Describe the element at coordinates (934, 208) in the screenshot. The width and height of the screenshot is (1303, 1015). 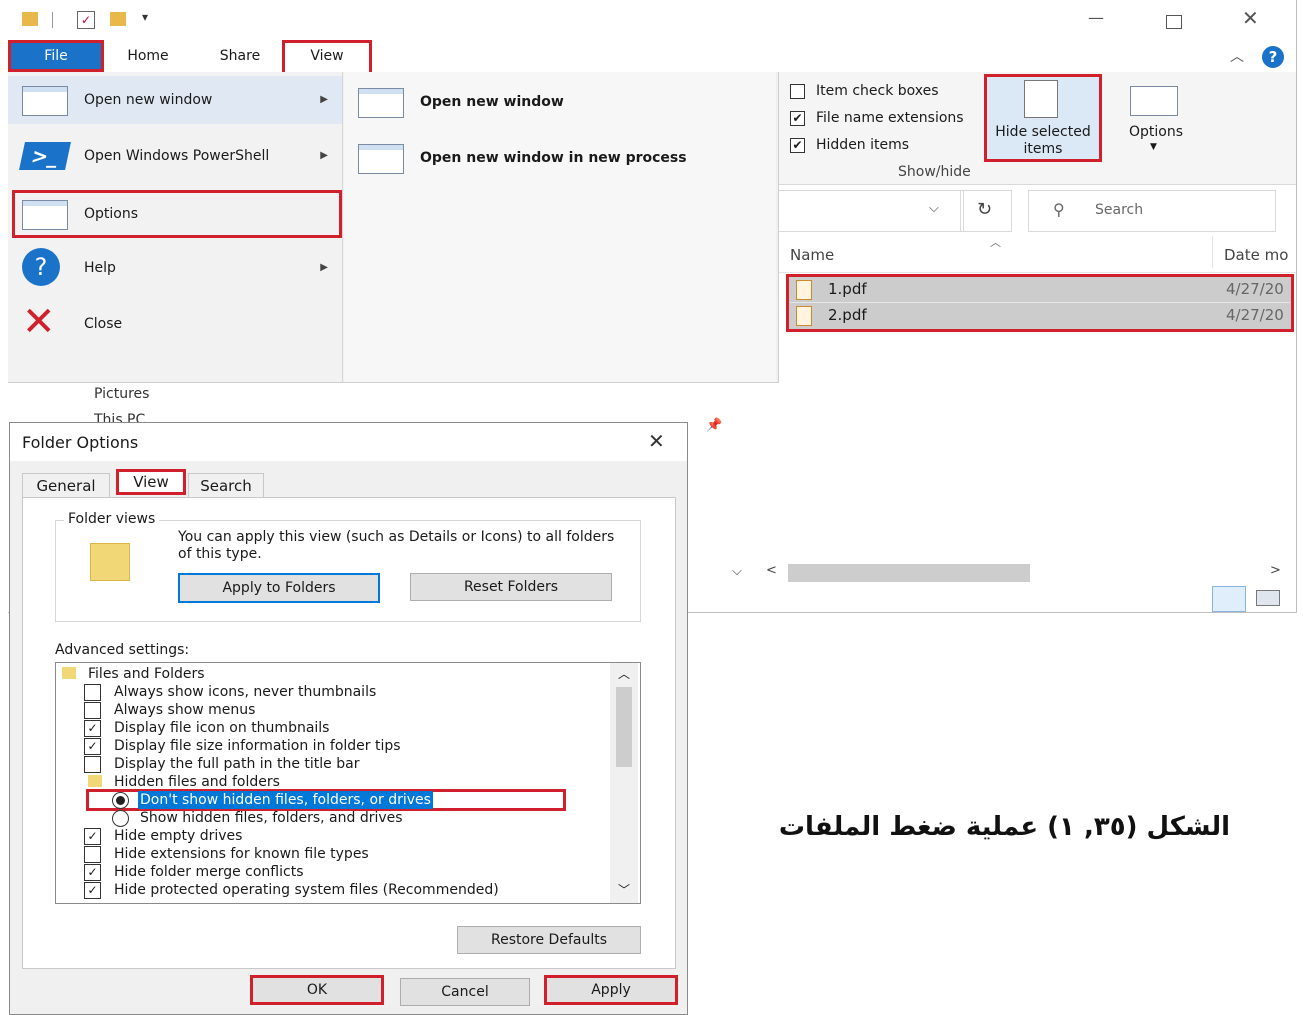
I see `chevron-down-icon: ⌵` at that location.